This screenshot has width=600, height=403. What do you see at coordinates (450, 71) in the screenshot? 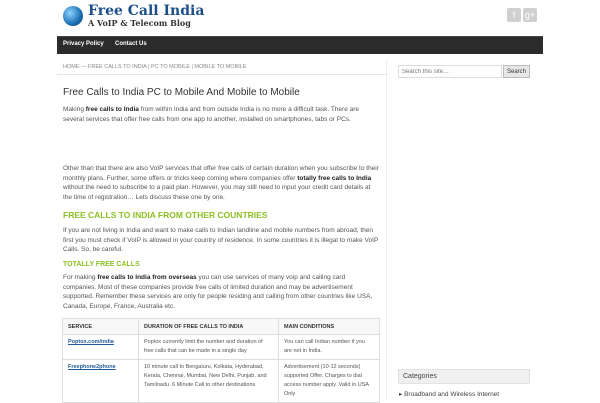
I see `search-input` at bounding box center [450, 71].